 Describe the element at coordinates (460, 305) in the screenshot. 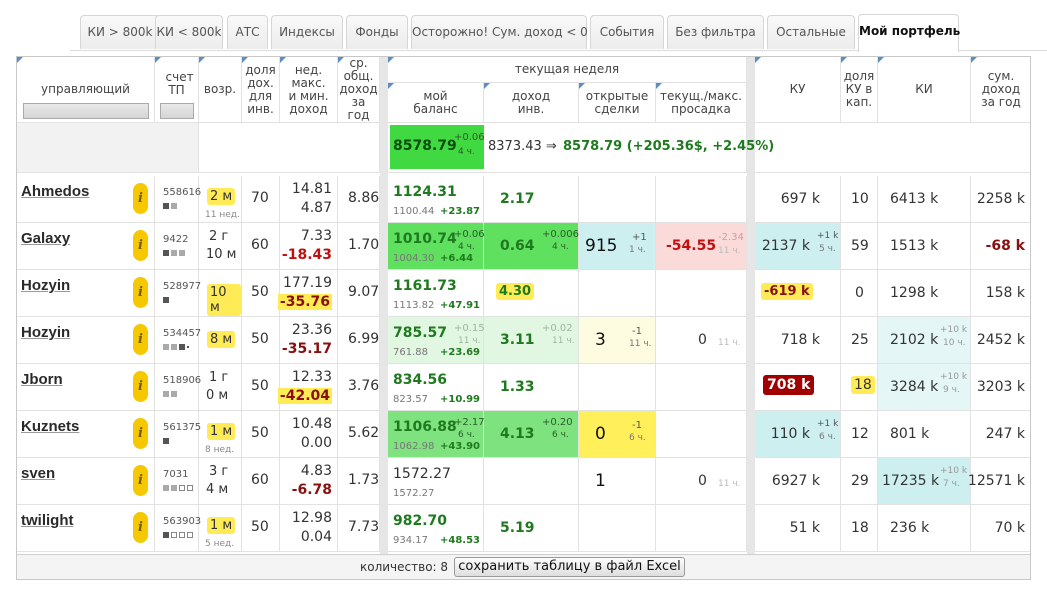

I see `balance-change: +47.91` at that location.